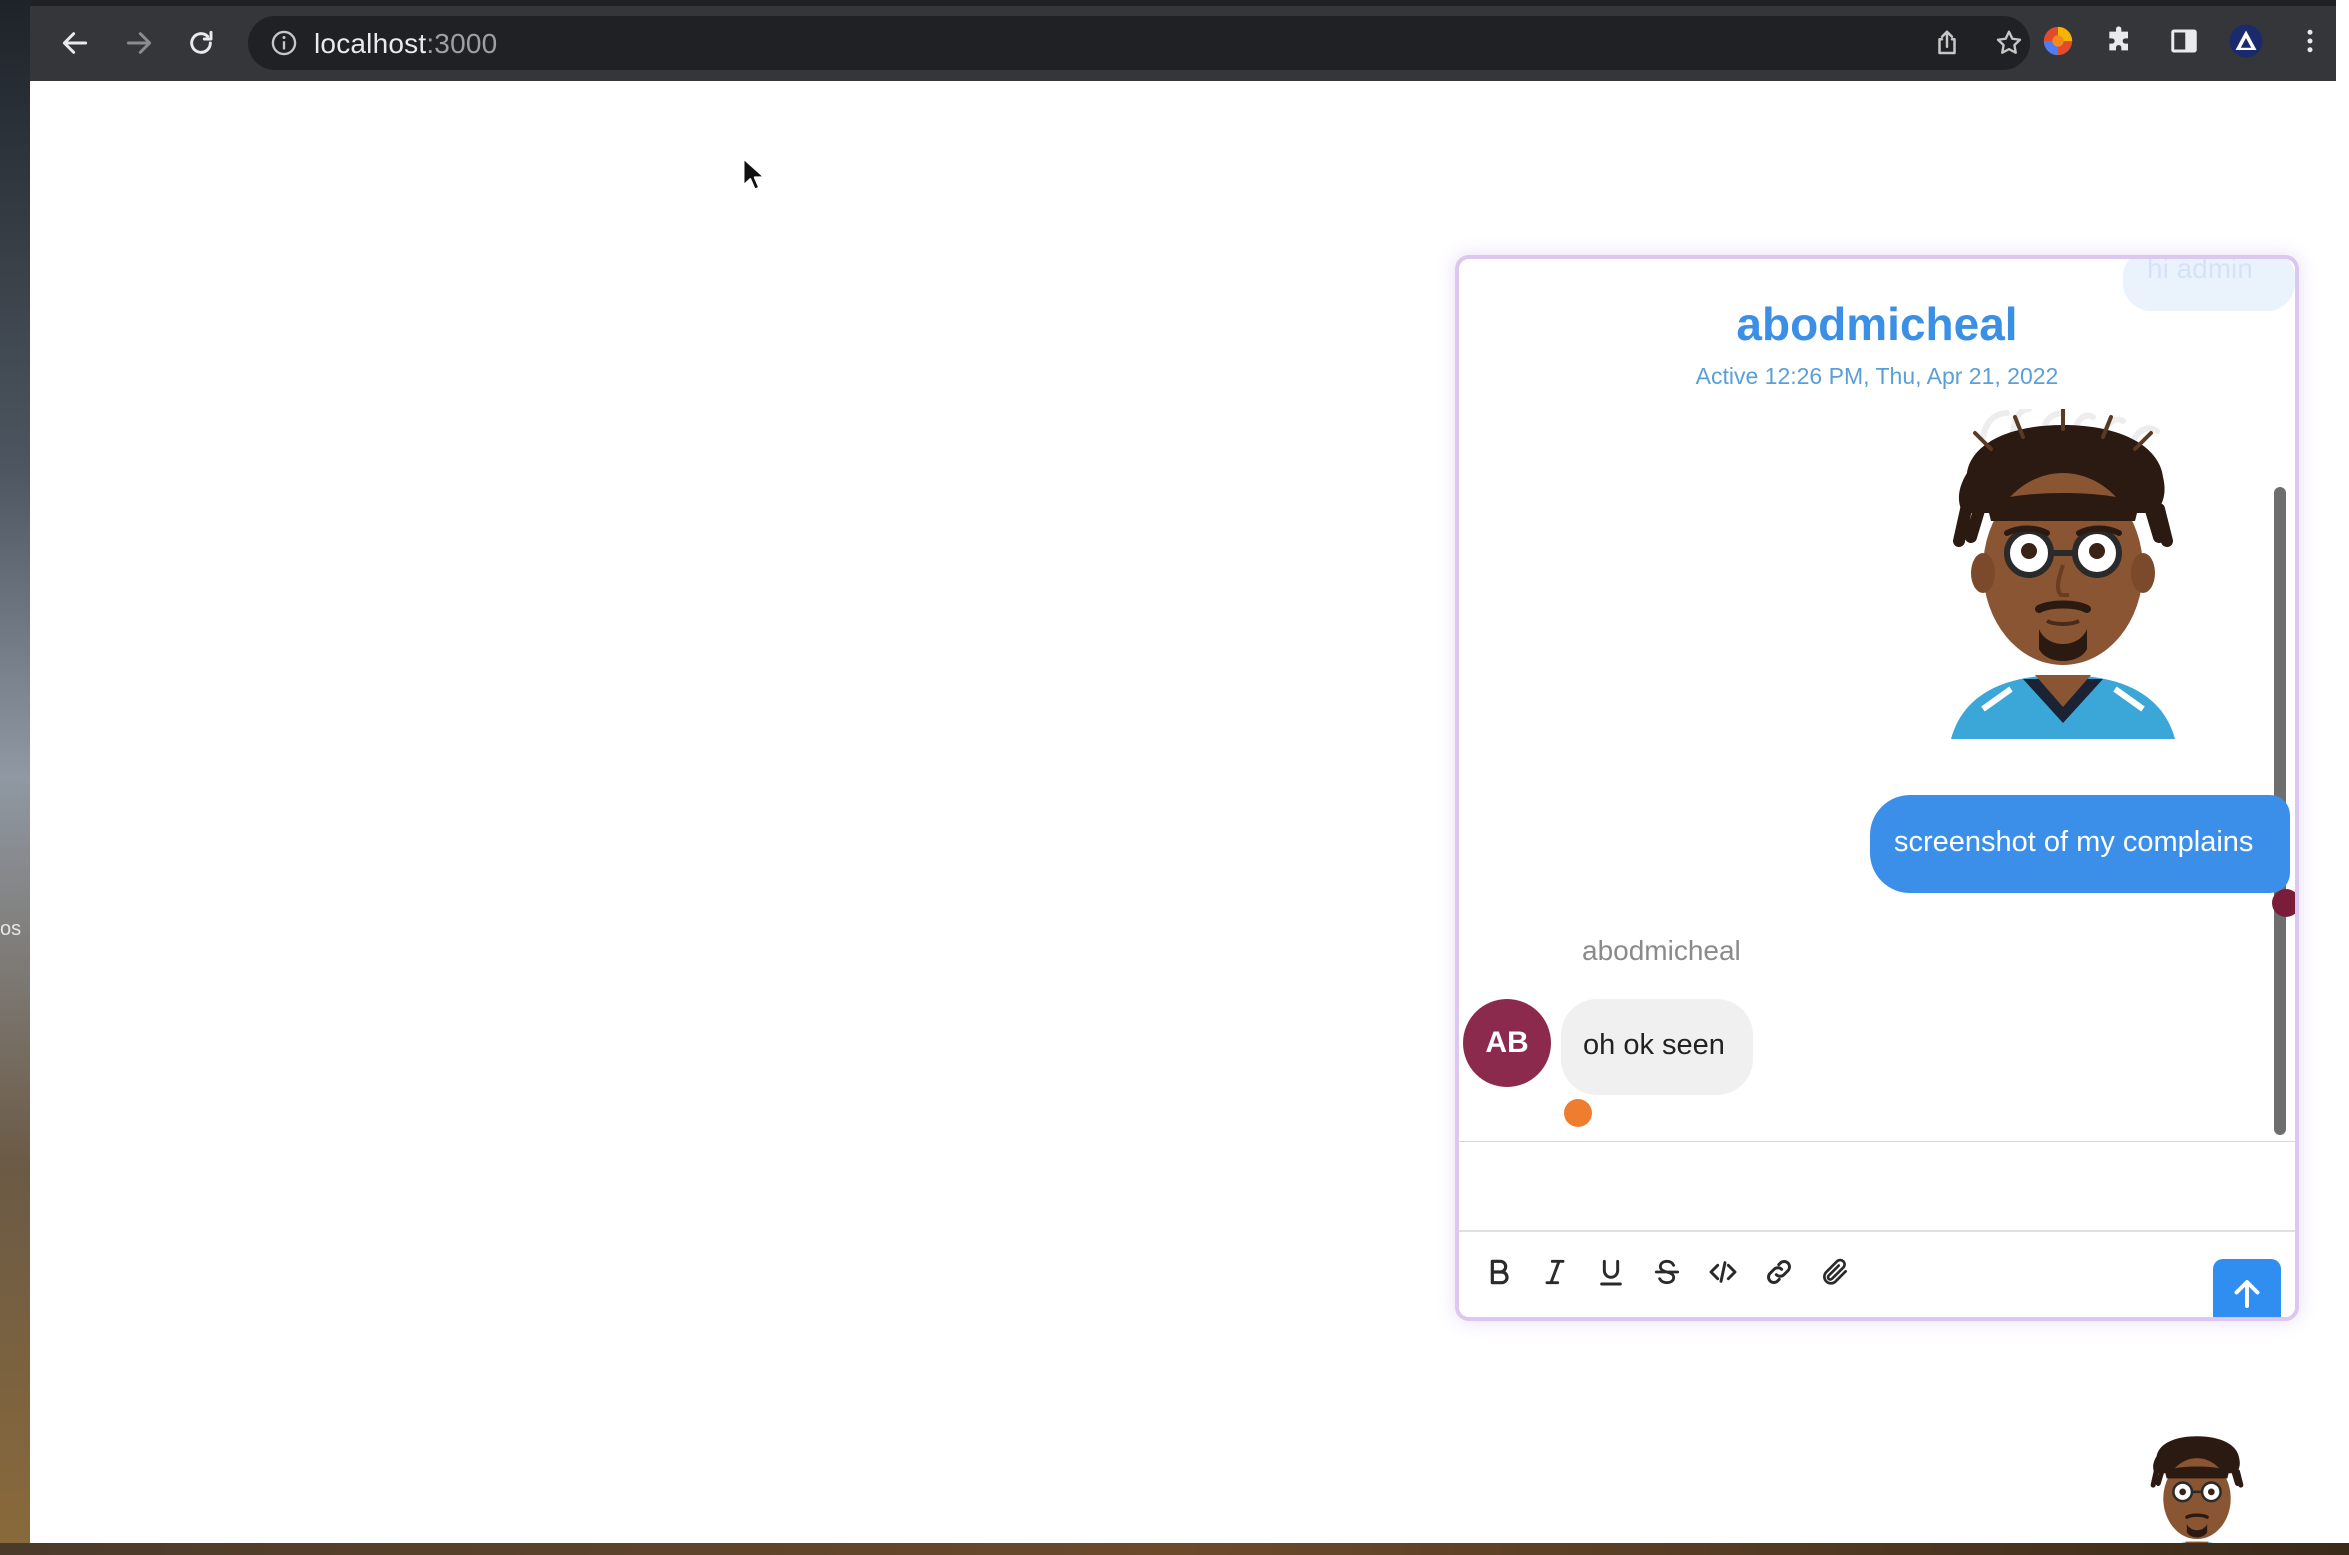 The width and height of the screenshot is (2349, 1555). I want to click on back-button, so click(75, 43).